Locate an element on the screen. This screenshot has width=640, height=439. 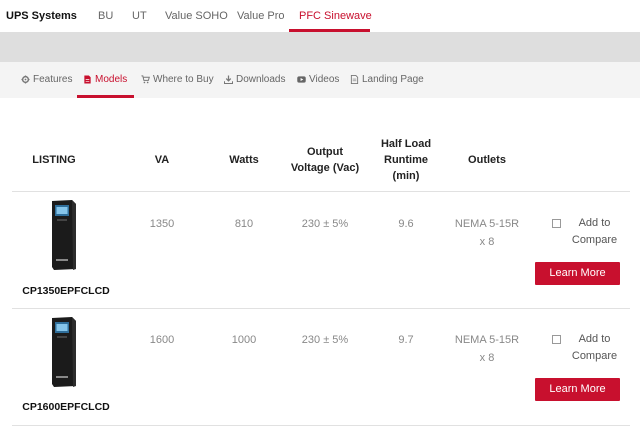
header-line: Runtime is located at coordinates (406, 160).